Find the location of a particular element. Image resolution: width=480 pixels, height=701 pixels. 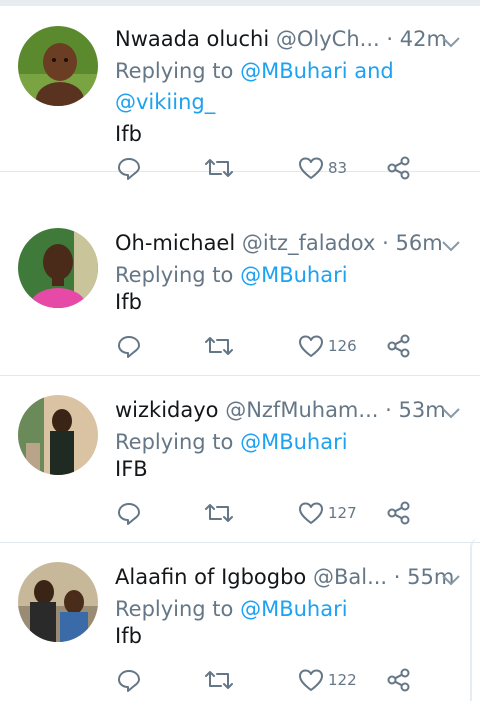

tweet-header: Nwaada oluchi @OlyCh... · 42m is located at coordinates (281, 39).